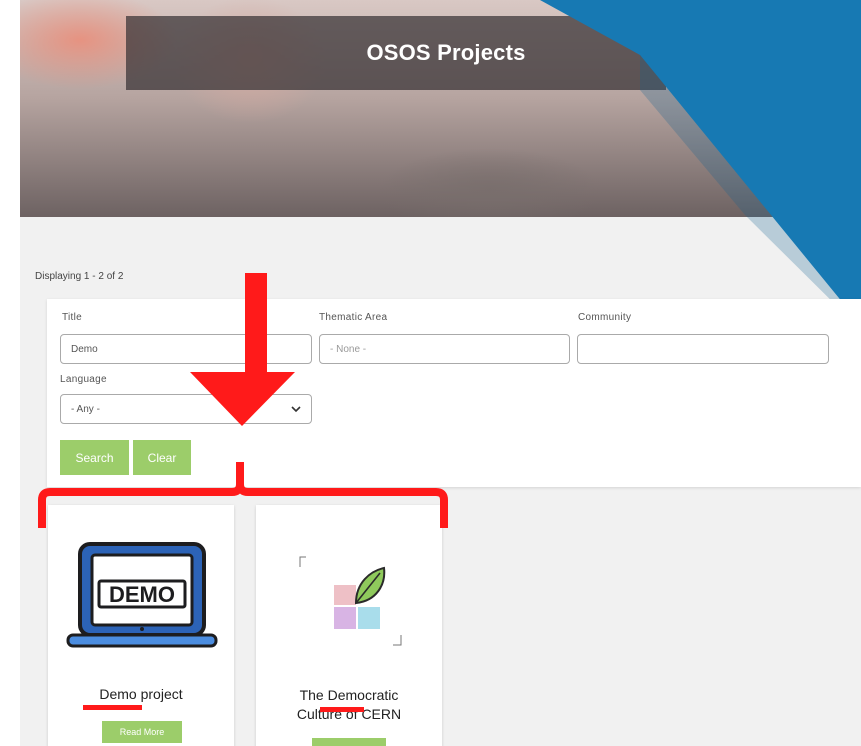 Image resolution: width=861 pixels, height=746 pixels. What do you see at coordinates (348, 349) in the screenshot?
I see `thematic-area-value: - None -` at bounding box center [348, 349].